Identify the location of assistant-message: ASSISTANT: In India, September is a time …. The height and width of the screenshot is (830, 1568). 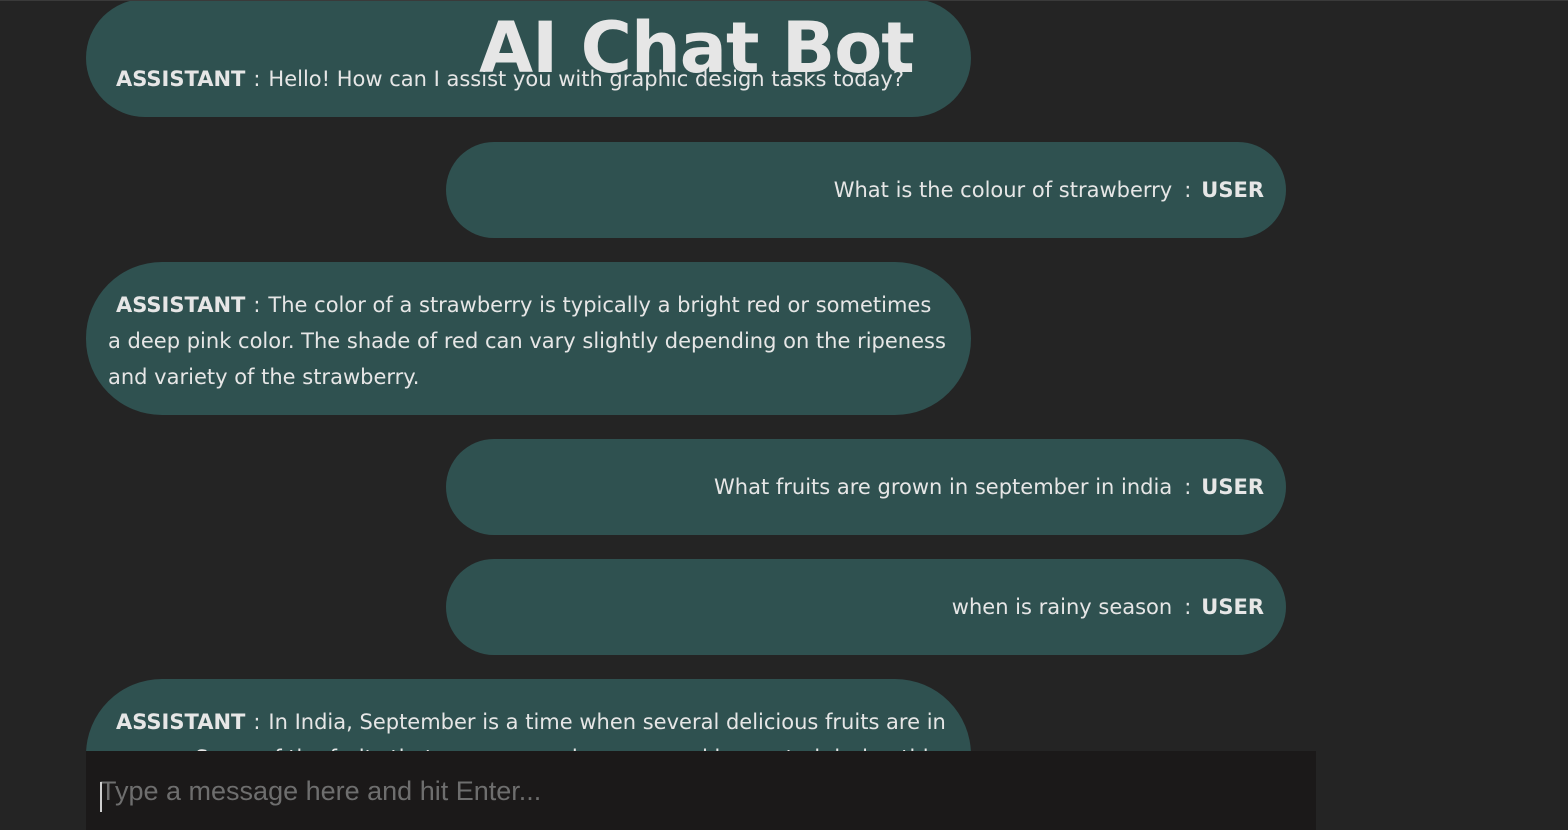
(528, 715).